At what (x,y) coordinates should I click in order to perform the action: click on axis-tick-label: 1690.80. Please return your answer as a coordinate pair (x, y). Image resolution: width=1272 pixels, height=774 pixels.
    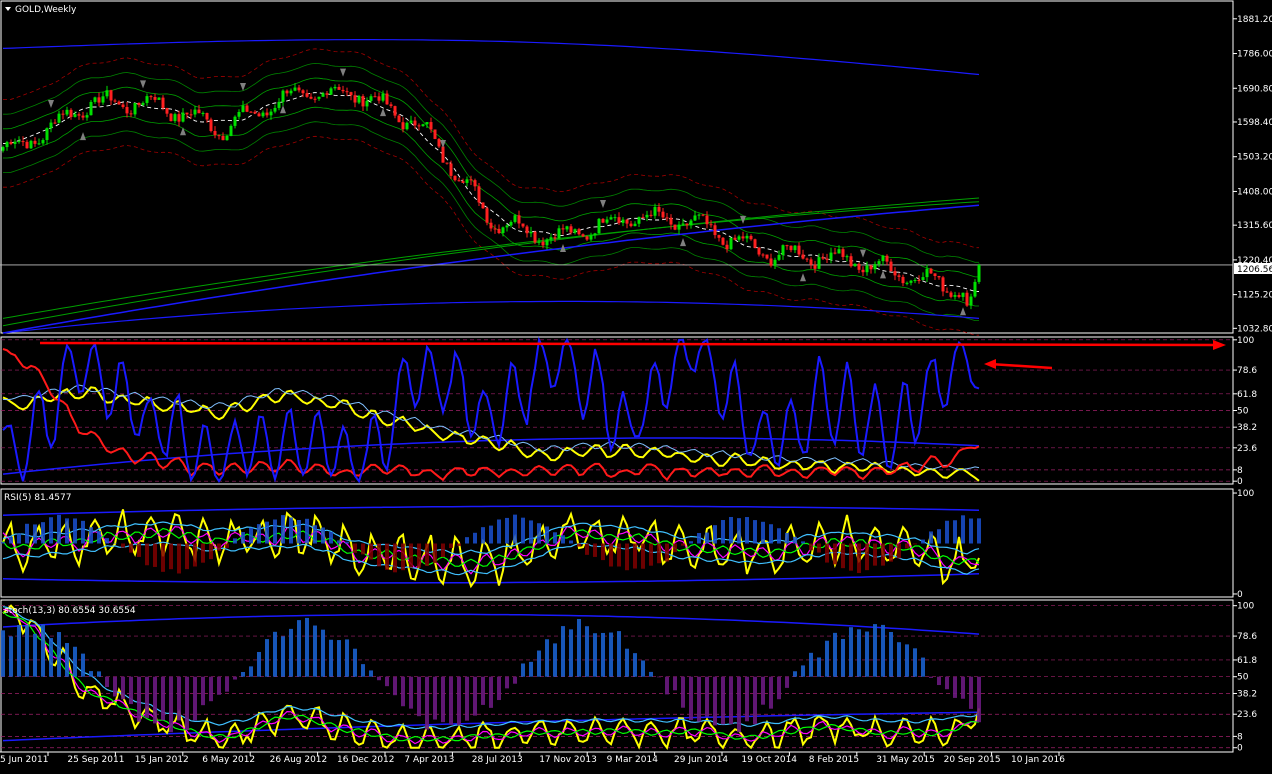
    Looking at the image, I should click on (1254, 89).